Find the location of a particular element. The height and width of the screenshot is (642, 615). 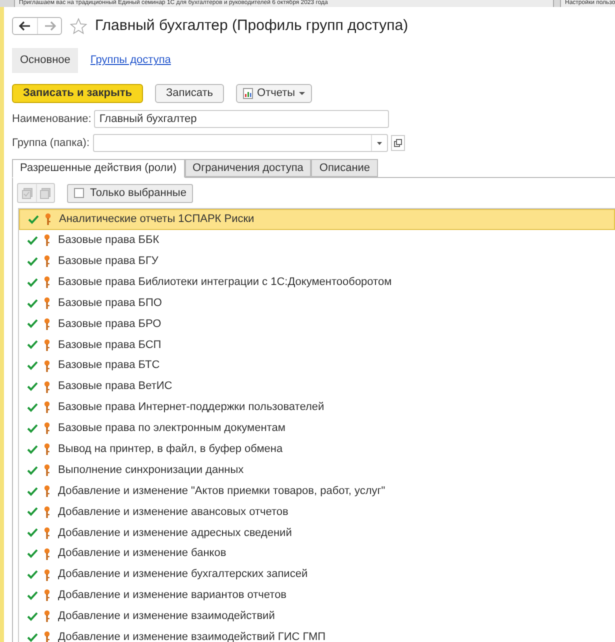

role-name: Добавление и изменение авансовых отчетов is located at coordinates (173, 512).